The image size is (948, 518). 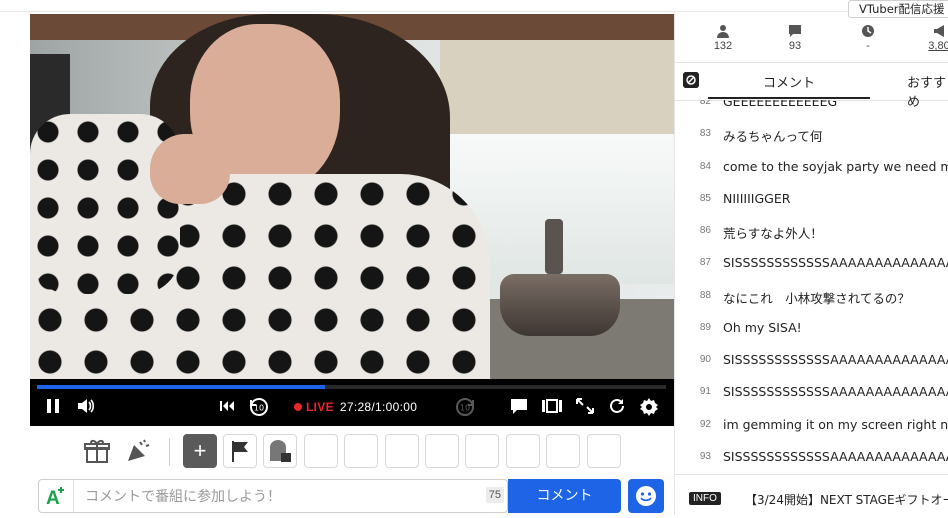 What do you see at coordinates (898, 9) in the screenshot?
I see `tooltip: VTuber配信応援` at bounding box center [898, 9].